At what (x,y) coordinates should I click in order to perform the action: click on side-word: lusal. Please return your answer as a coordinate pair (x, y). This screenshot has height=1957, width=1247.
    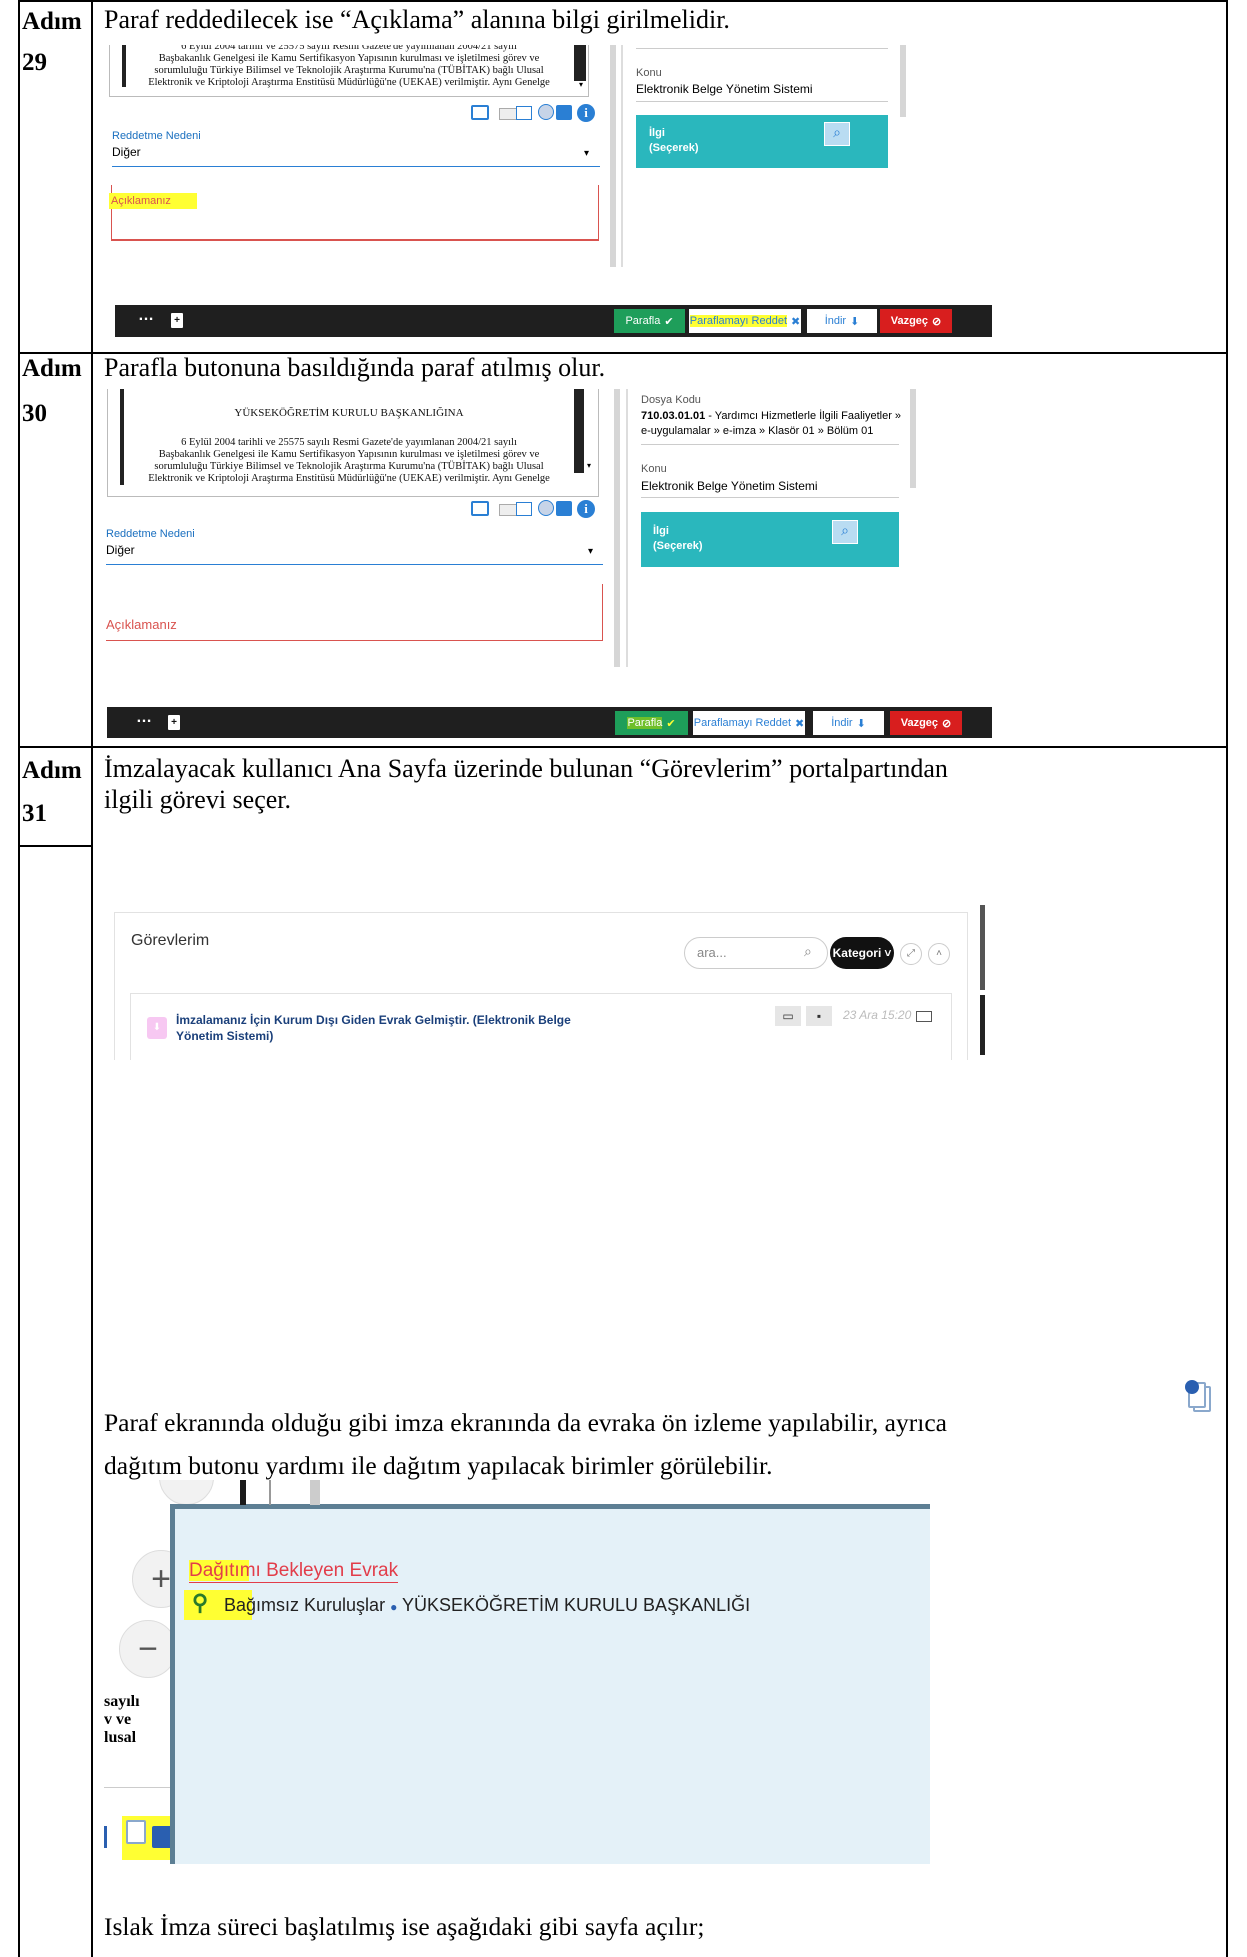
    Looking at the image, I should click on (120, 1737).